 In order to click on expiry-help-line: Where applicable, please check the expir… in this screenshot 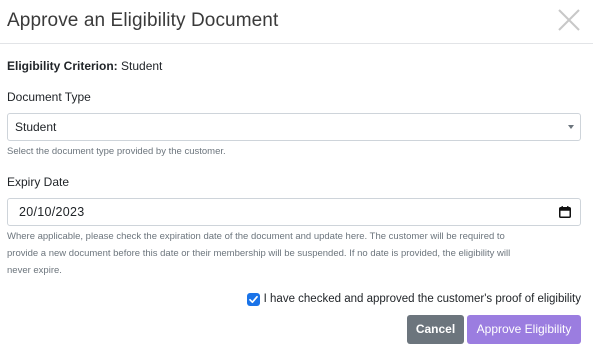, I will do `click(256, 236)`.